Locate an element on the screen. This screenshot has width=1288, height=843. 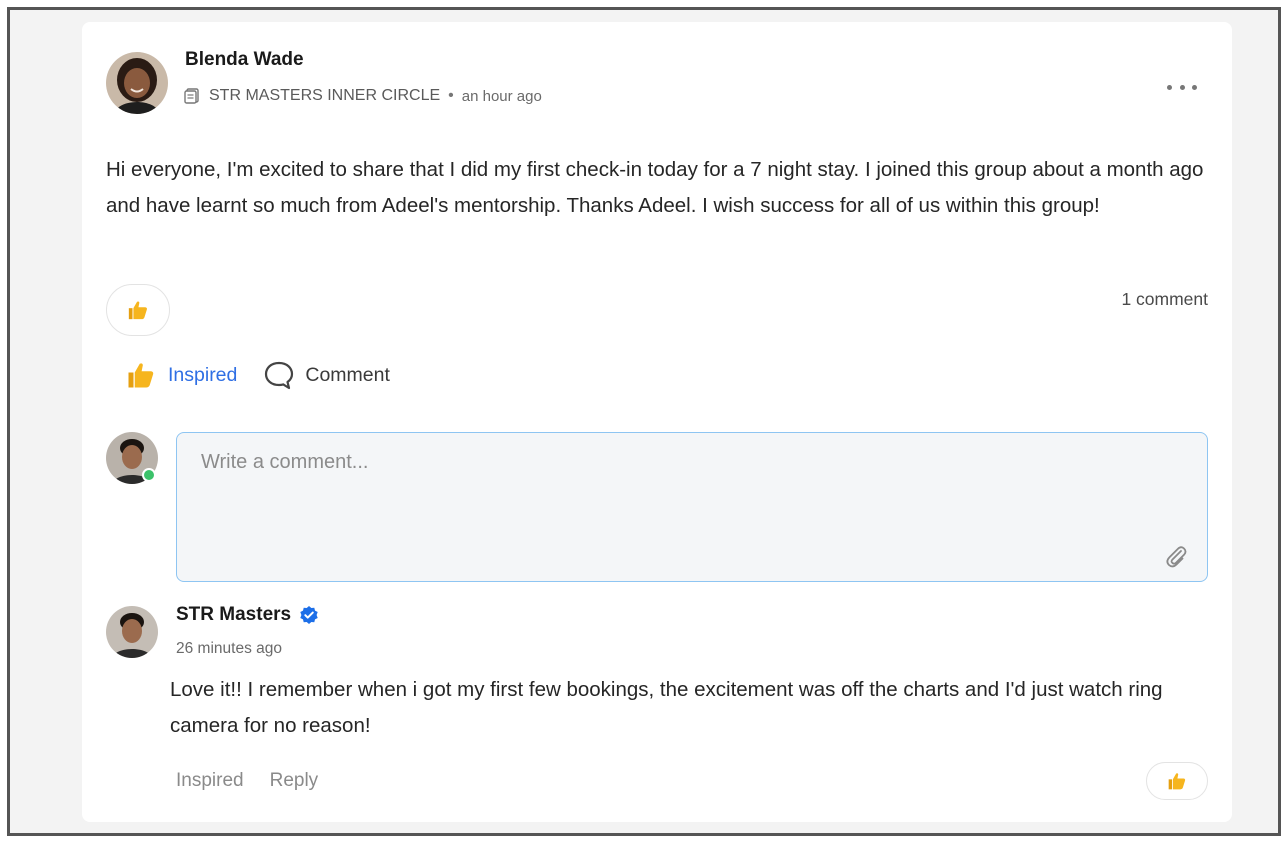
reply-button: Reply is located at coordinates (294, 781).